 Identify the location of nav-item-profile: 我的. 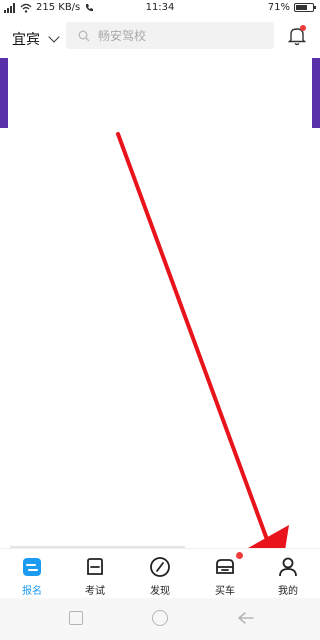
(288, 576).